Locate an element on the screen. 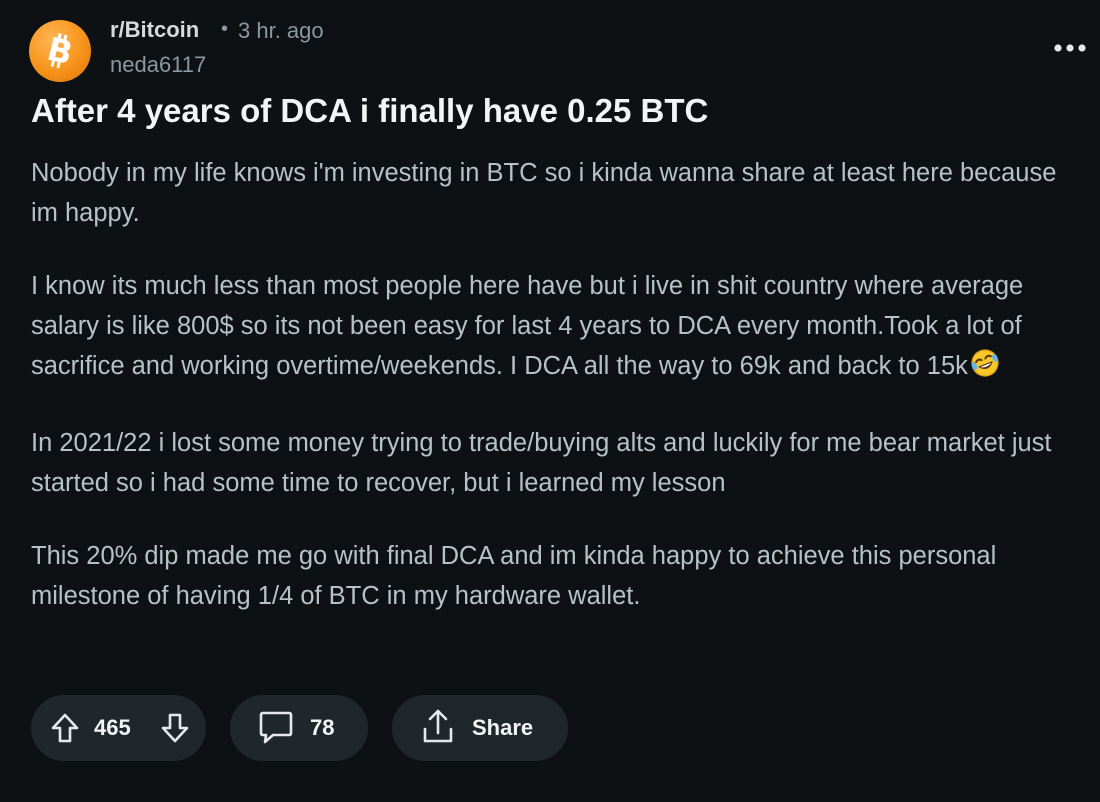 Image resolution: width=1100 pixels, height=802 pixels. laughing-emoji-icon is located at coordinates (985, 369).